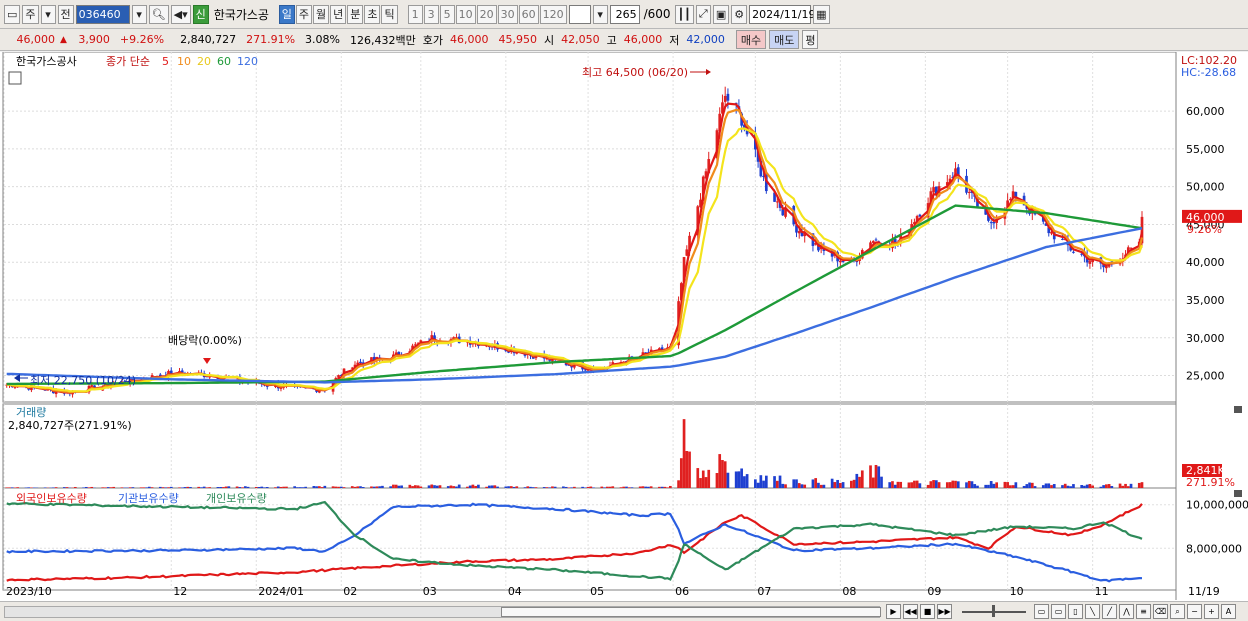 Image resolution: width=1248 pixels, height=621 pixels. What do you see at coordinates (286, 14) in the screenshot?
I see `period-tab: 일` at bounding box center [286, 14].